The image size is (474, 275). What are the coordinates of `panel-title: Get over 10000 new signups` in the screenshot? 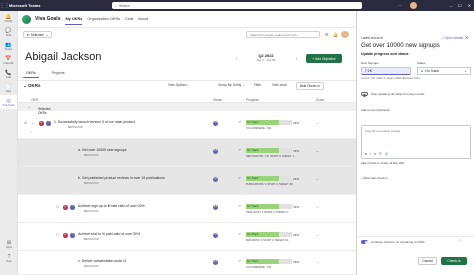 It's located at (400, 45).